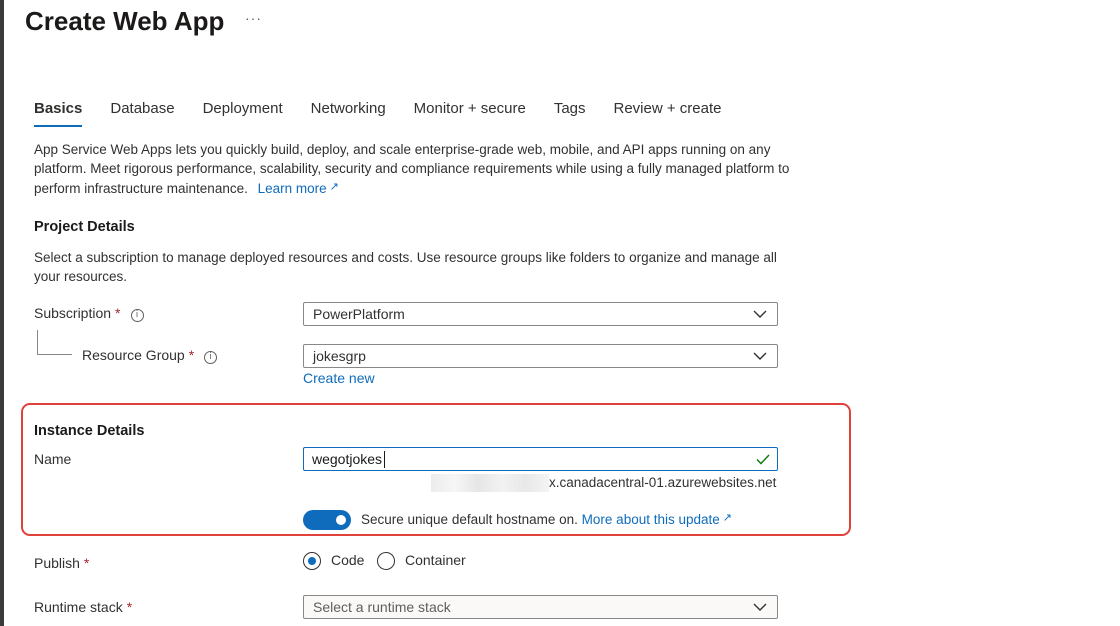  Describe the element at coordinates (668, 114) in the screenshot. I see `tab-review-create: Review + create` at that location.